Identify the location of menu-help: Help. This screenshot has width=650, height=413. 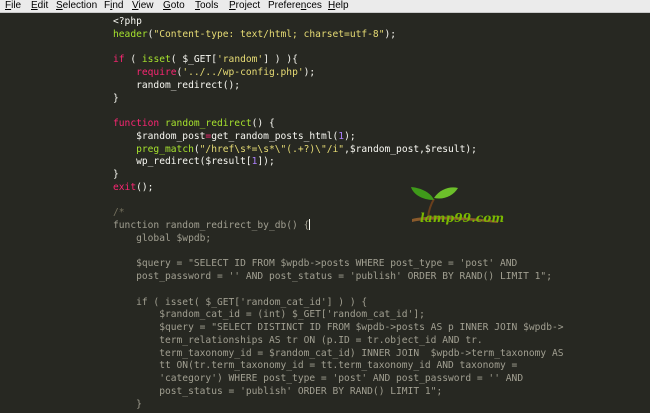
(338, 6).